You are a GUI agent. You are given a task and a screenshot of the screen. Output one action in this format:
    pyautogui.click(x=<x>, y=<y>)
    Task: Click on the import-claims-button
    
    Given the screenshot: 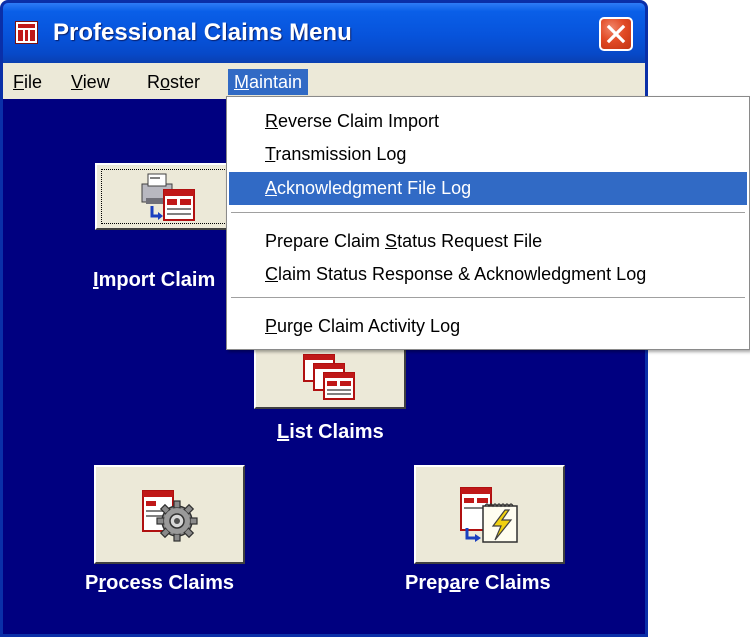 What is the action you would take?
    pyautogui.click(x=168, y=196)
    